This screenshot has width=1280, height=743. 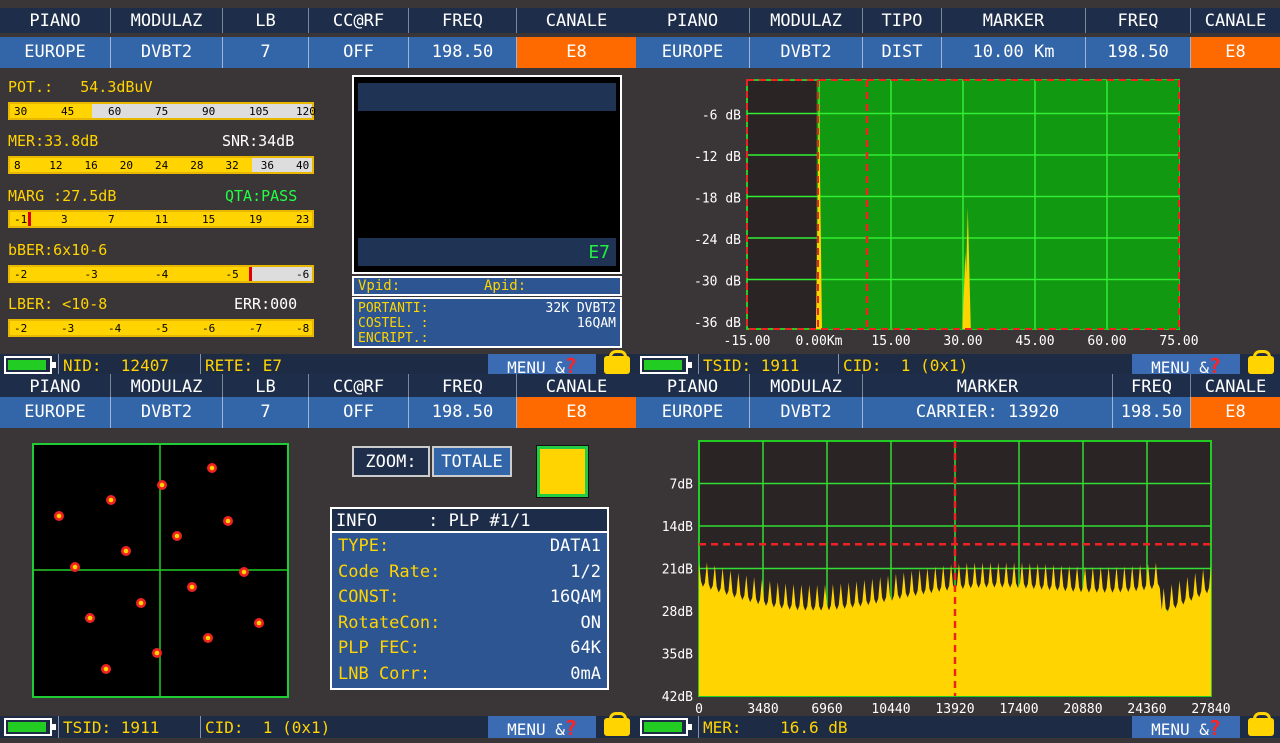 What do you see at coordinates (677, 527) in the screenshot?
I see `mer-y-tick: 14dB` at bounding box center [677, 527].